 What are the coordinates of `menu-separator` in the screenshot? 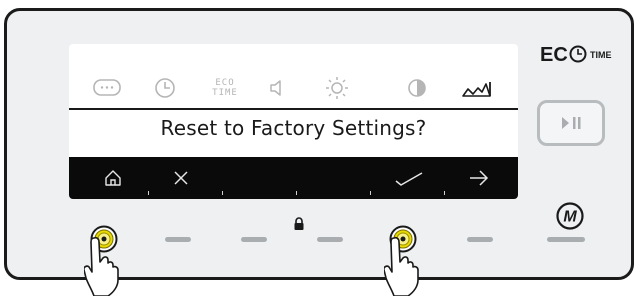 It's located at (293, 109).